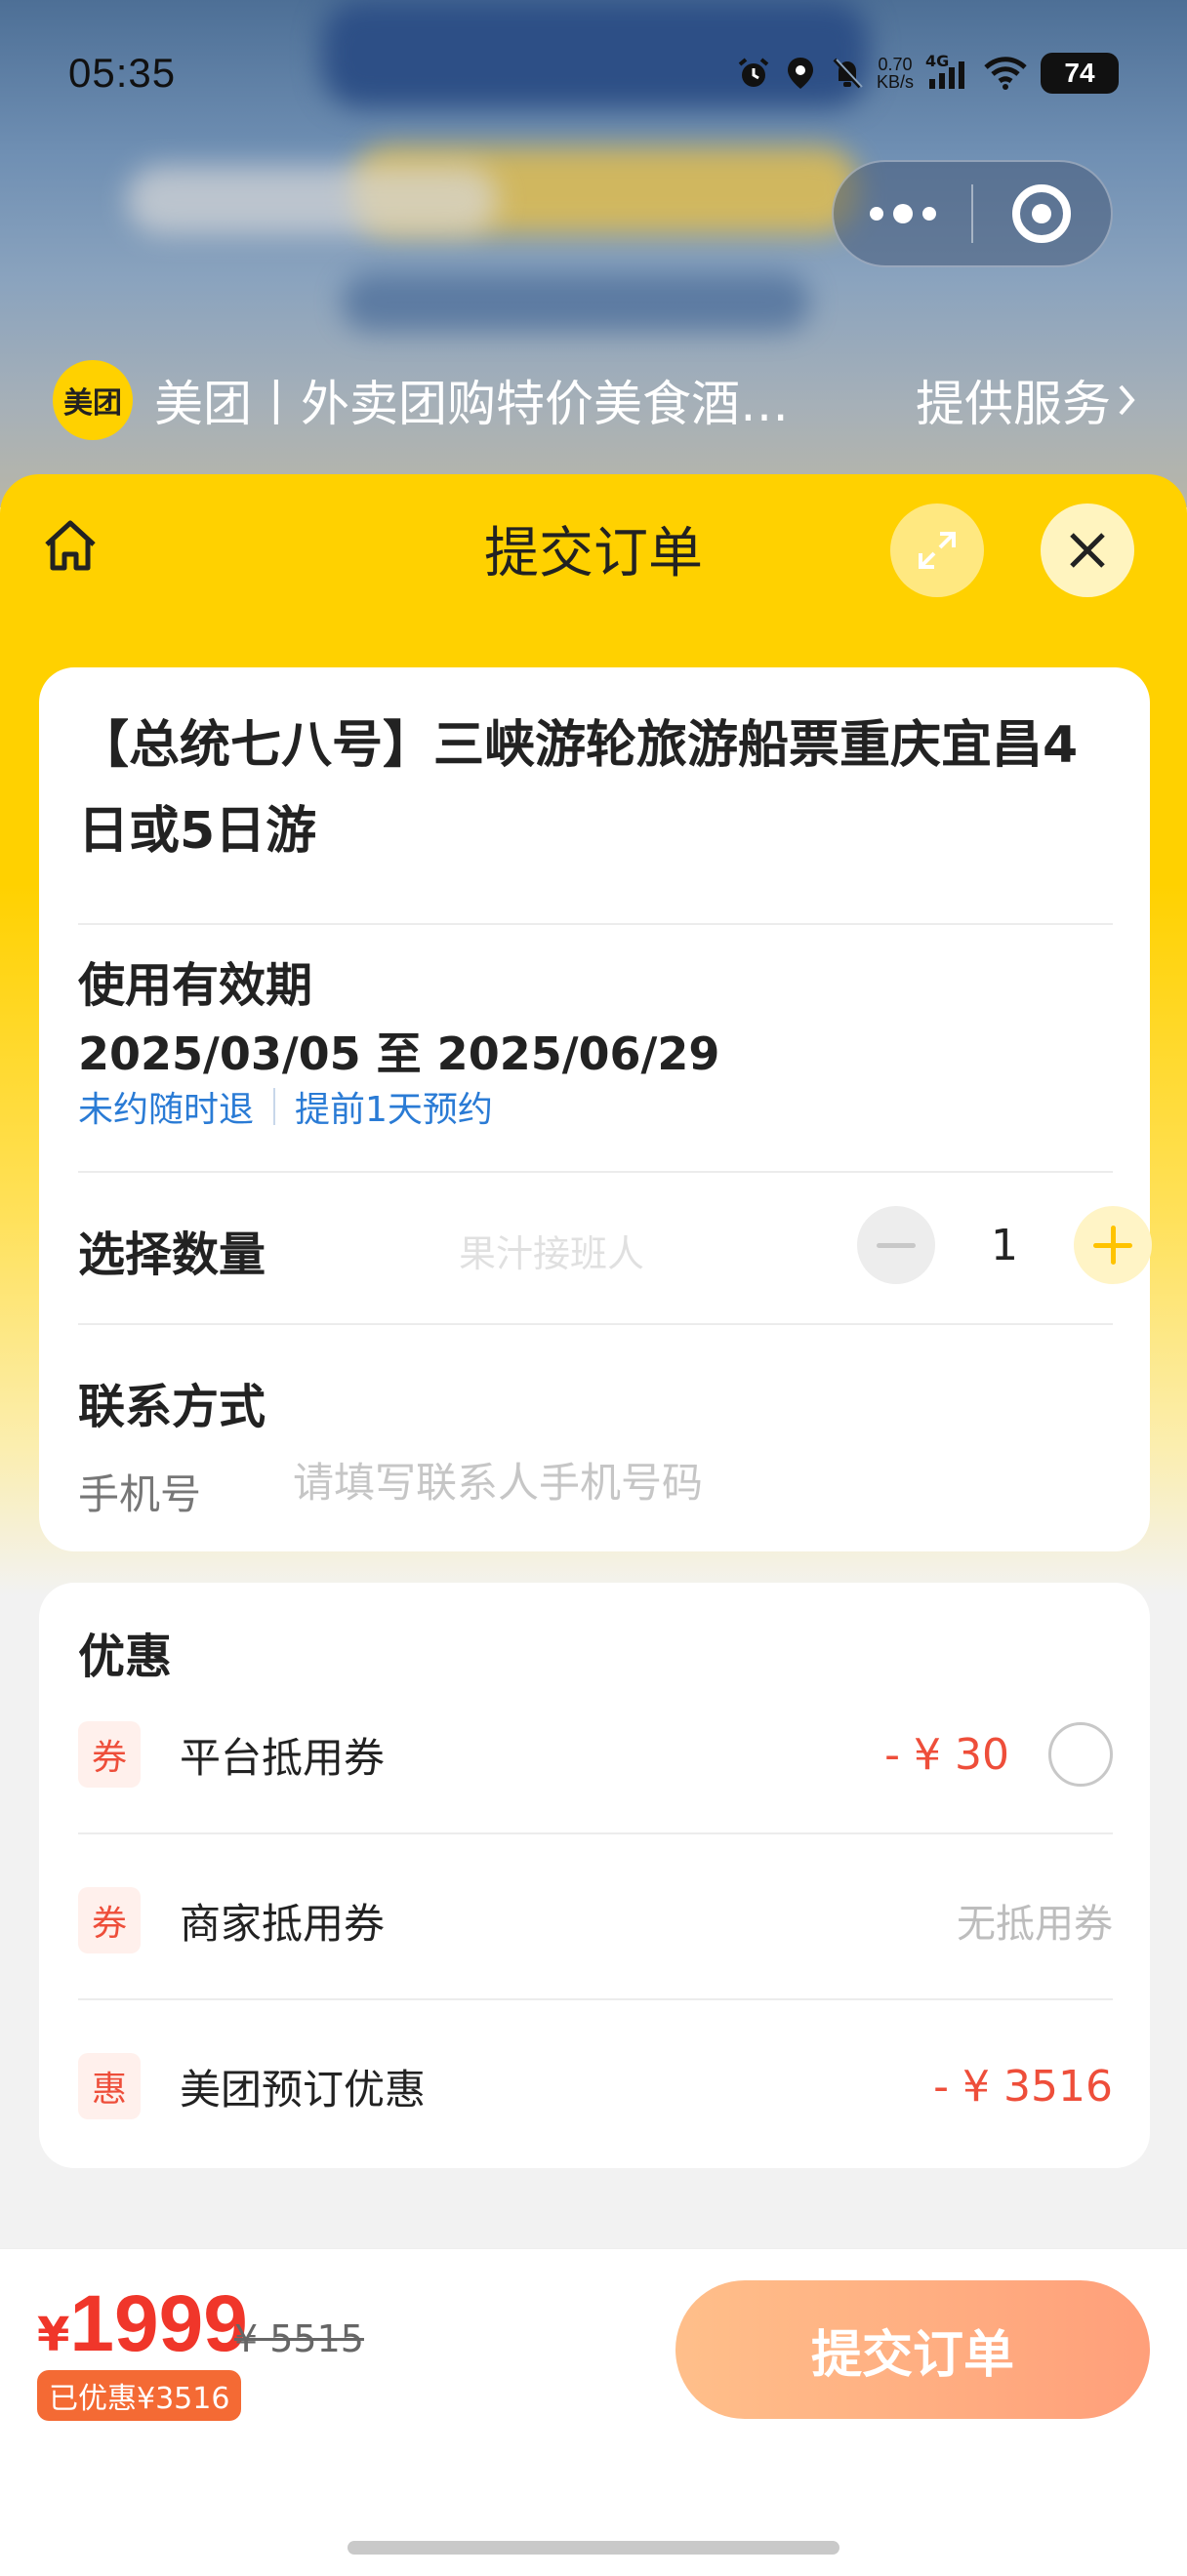 The width and height of the screenshot is (1187, 2576). What do you see at coordinates (683, 1482) in the screenshot?
I see `phone-input` at bounding box center [683, 1482].